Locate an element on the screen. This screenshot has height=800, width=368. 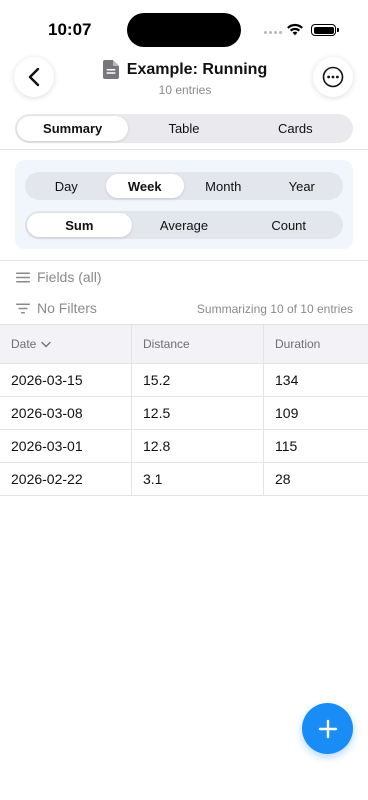
status-time: 10:07 is located at coordinates (70, 29).